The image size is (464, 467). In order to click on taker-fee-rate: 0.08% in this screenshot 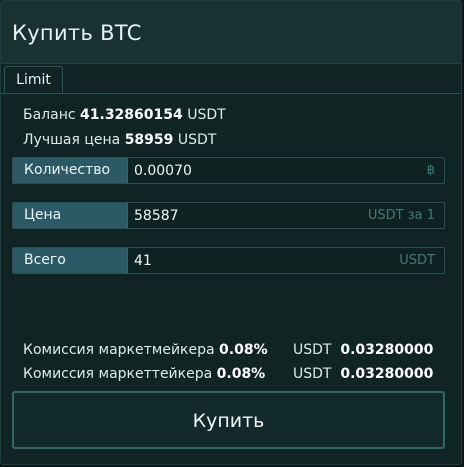, I will do `click(241, 374)`.